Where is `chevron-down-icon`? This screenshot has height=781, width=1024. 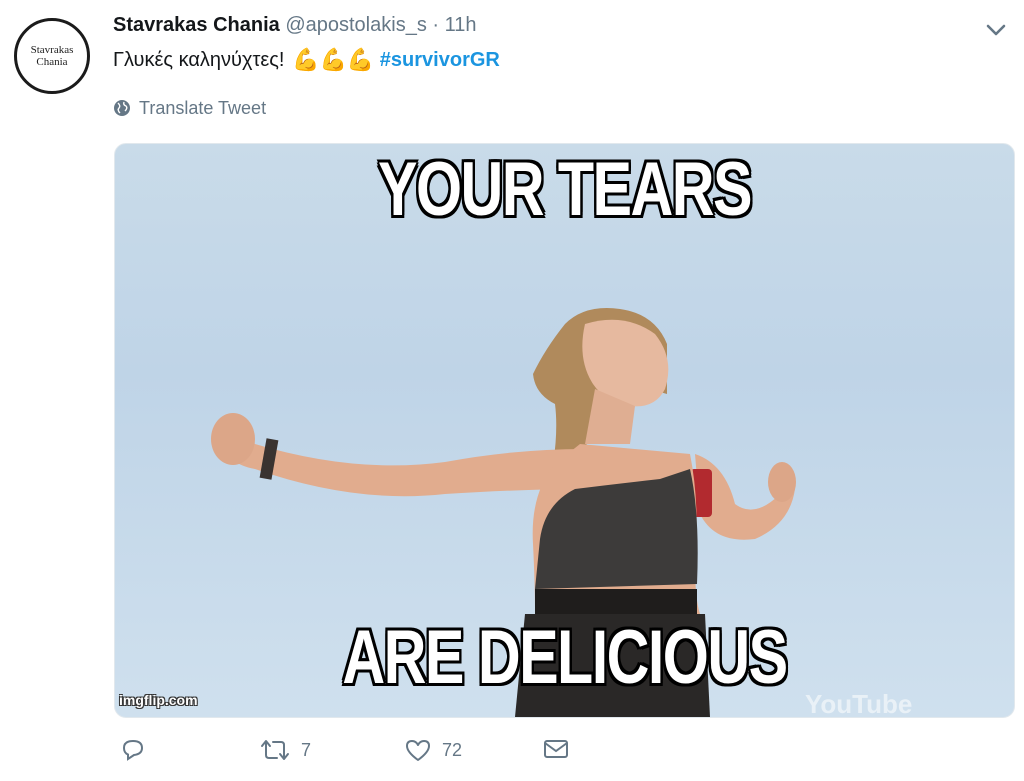 chevron-down-icon is located at coordinates (996, 30).